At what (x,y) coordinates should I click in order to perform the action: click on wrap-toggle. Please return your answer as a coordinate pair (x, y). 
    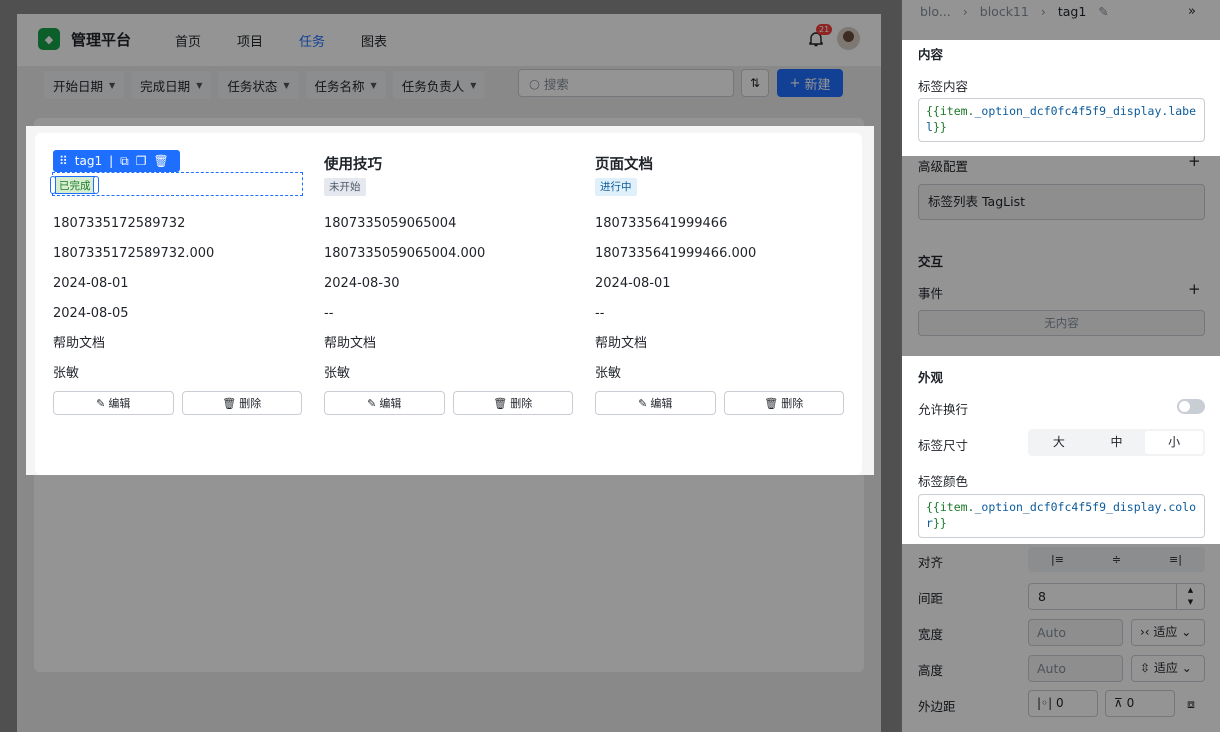
    Looking at the image, I should click on (1191, 406).